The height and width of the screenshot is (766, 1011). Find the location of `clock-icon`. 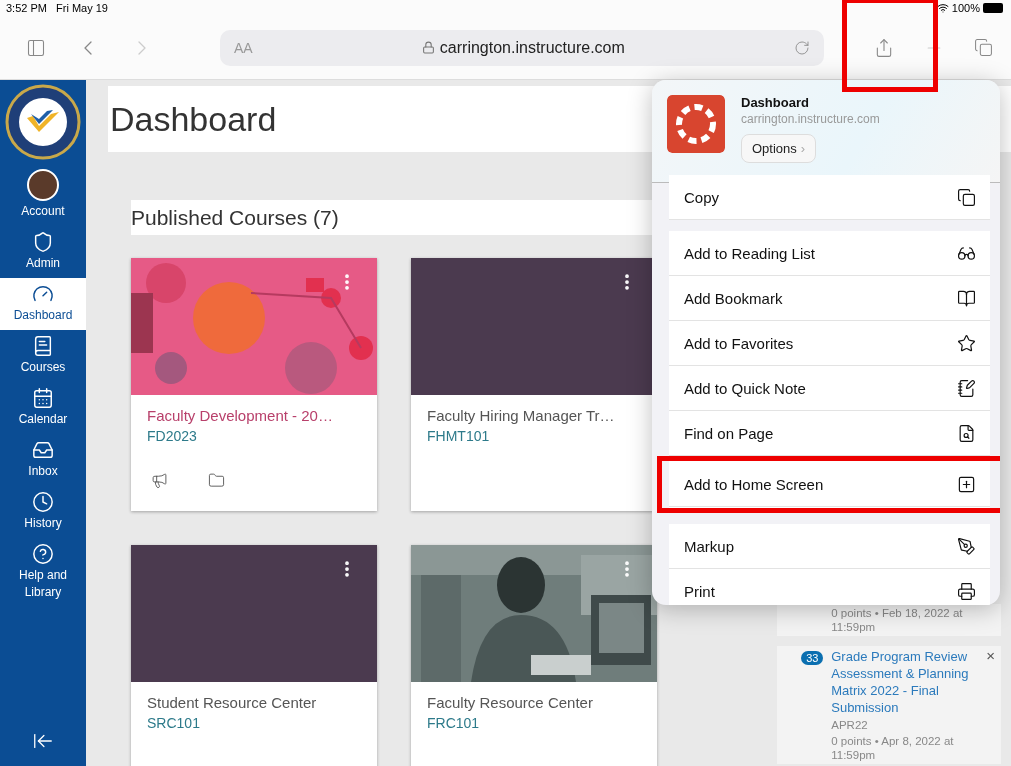

clock-icon is located at coordinates (43, 502).